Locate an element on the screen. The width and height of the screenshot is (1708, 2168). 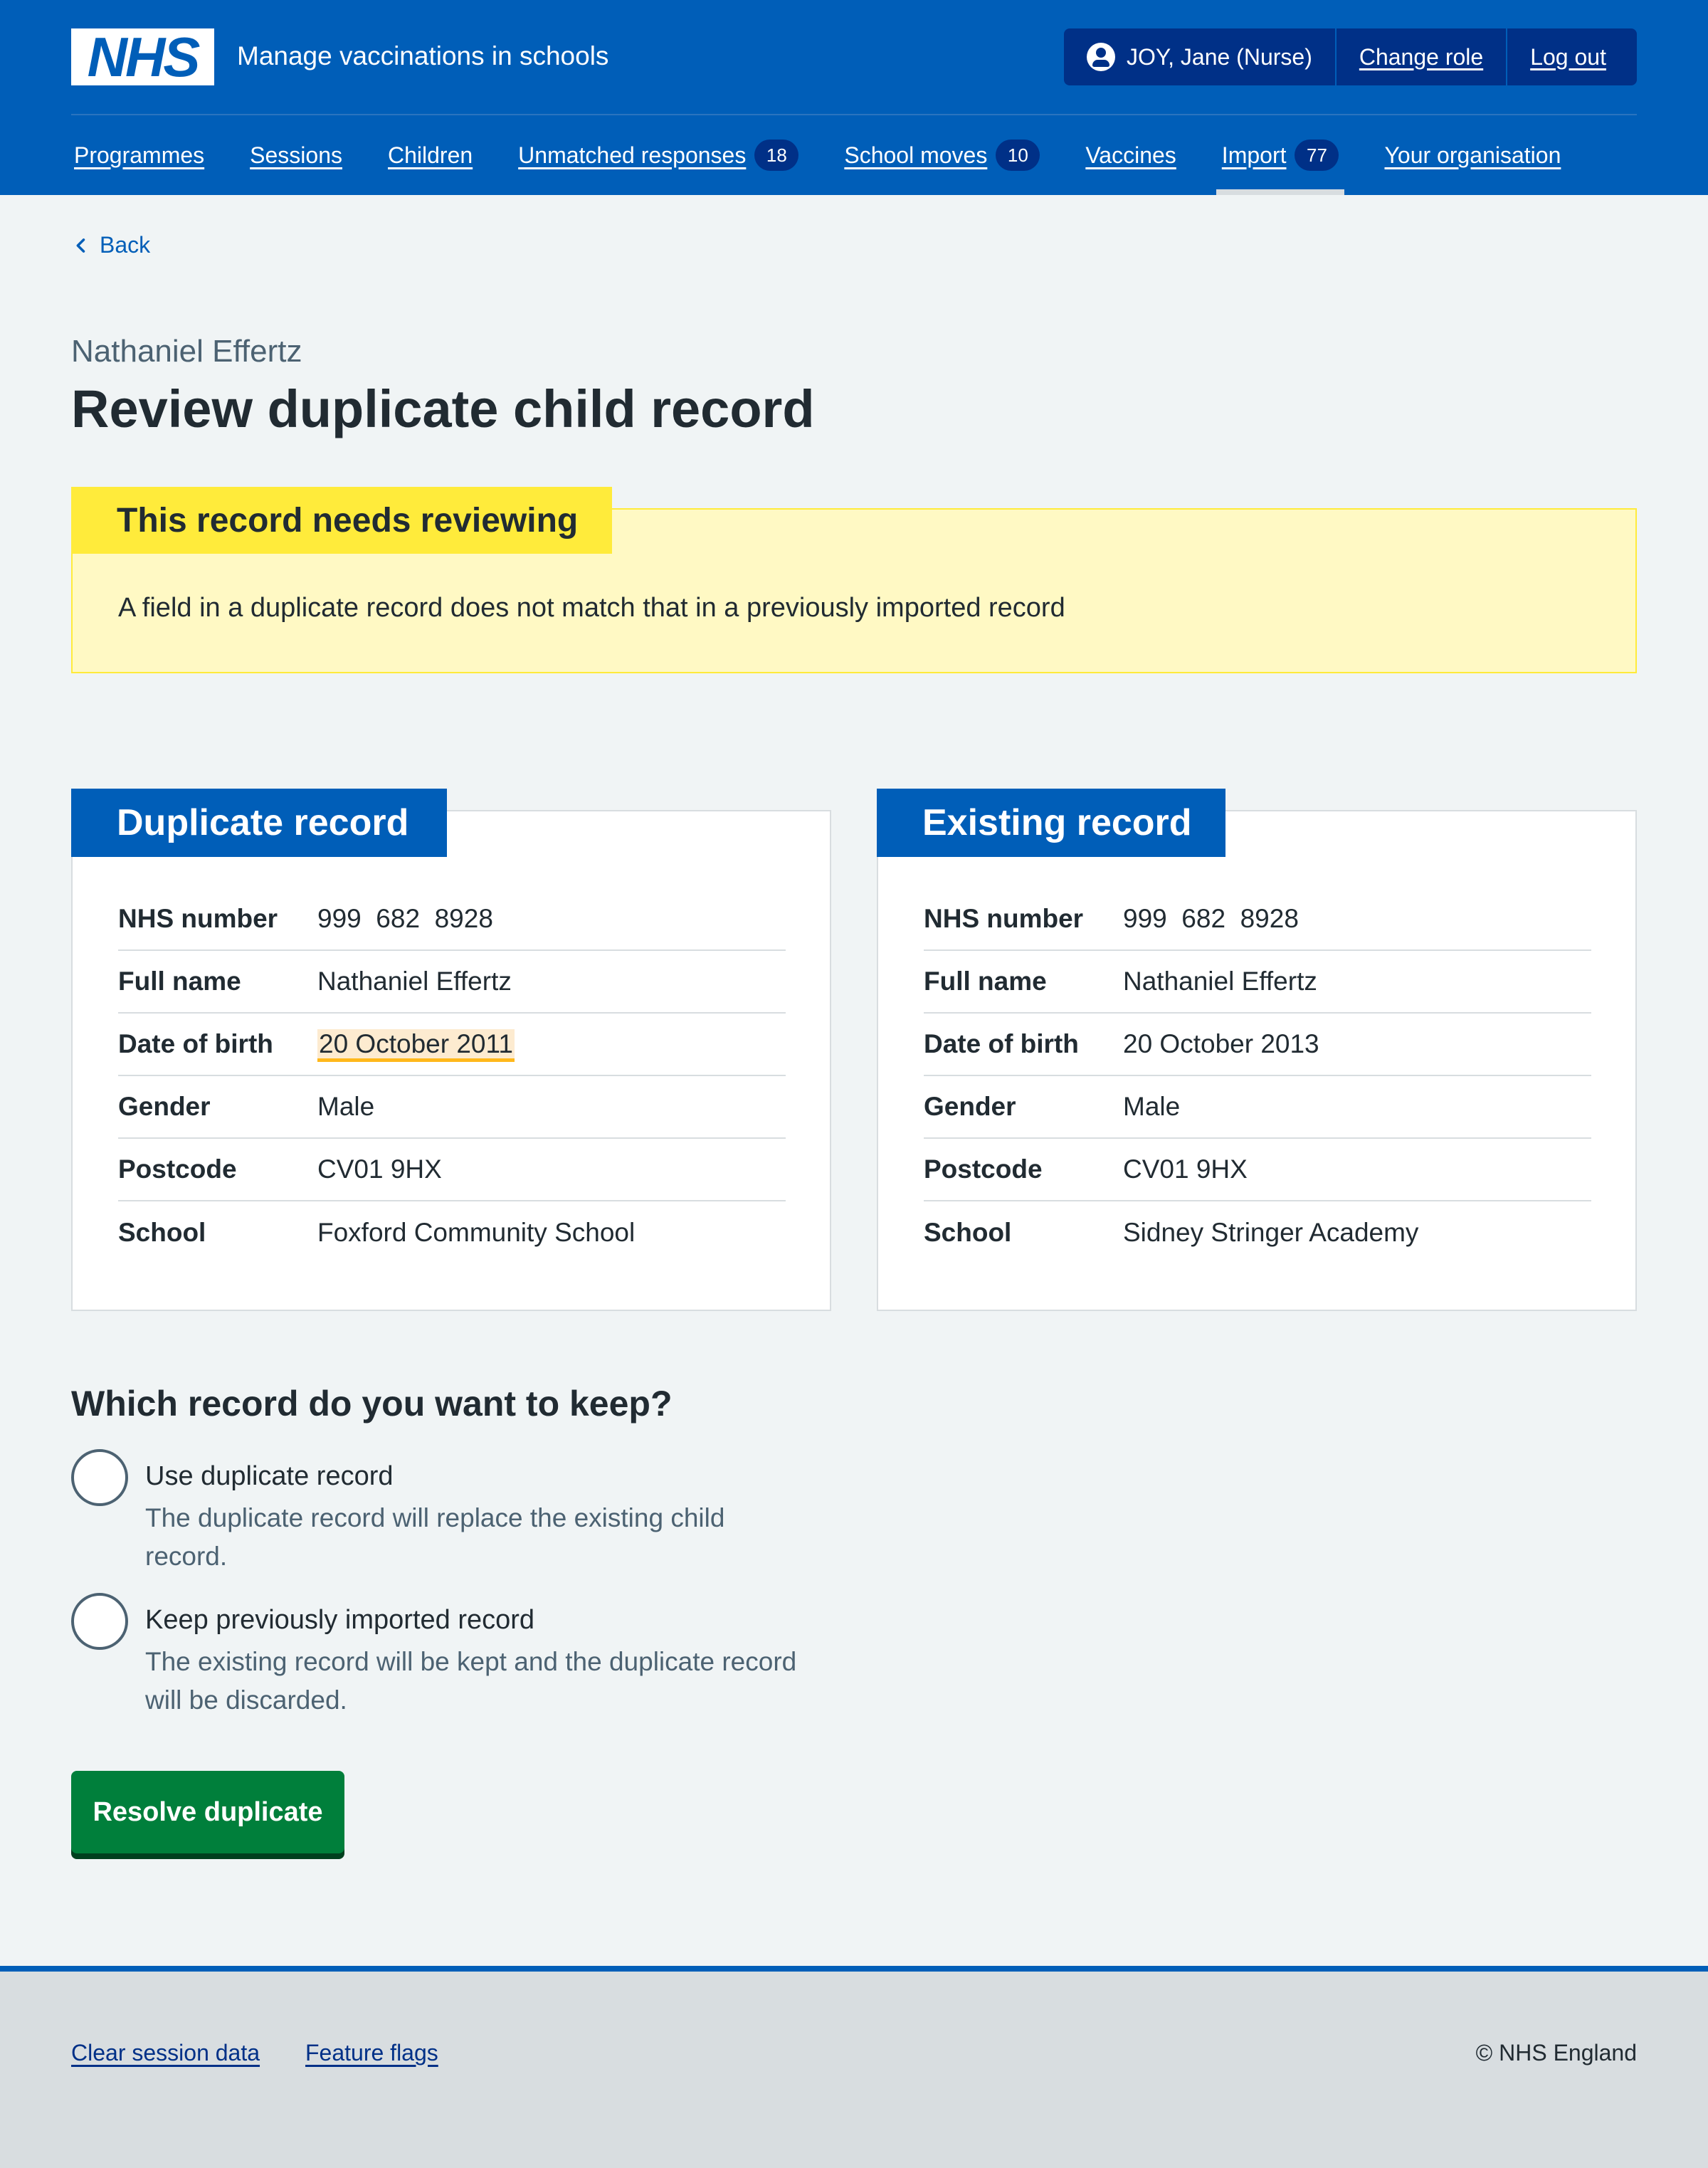
service-name: Manage vaccinations in schools is located at coordinates (422, 56).